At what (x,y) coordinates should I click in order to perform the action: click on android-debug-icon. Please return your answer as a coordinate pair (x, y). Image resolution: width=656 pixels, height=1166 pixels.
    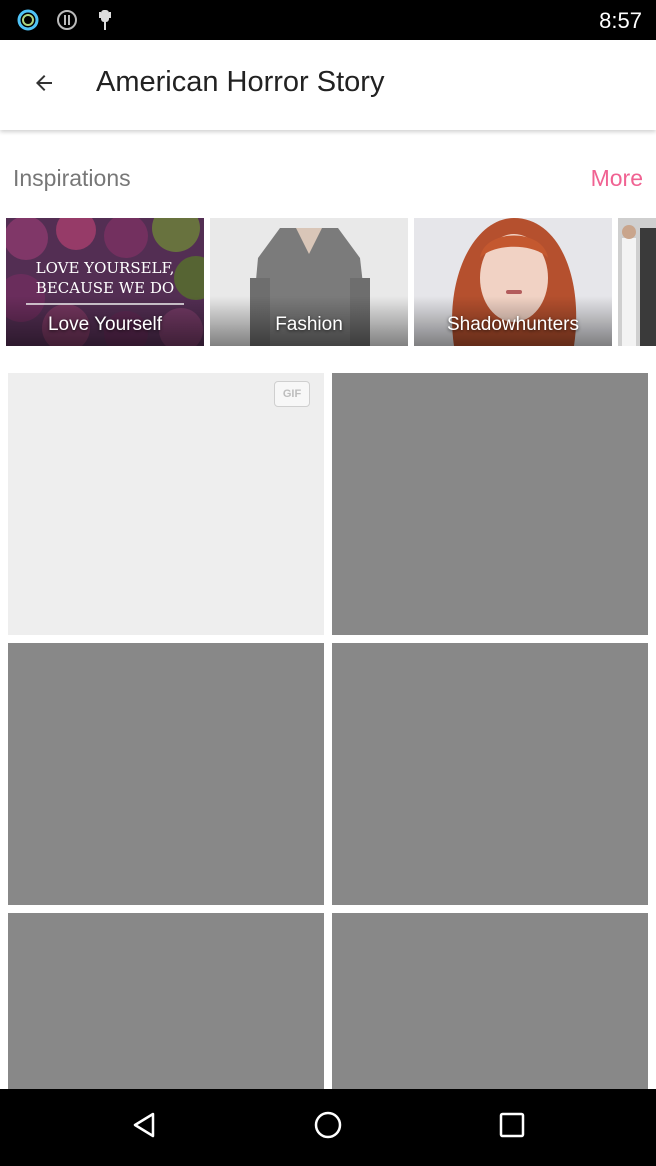
    Looking at the image, I should click on (105, 20).